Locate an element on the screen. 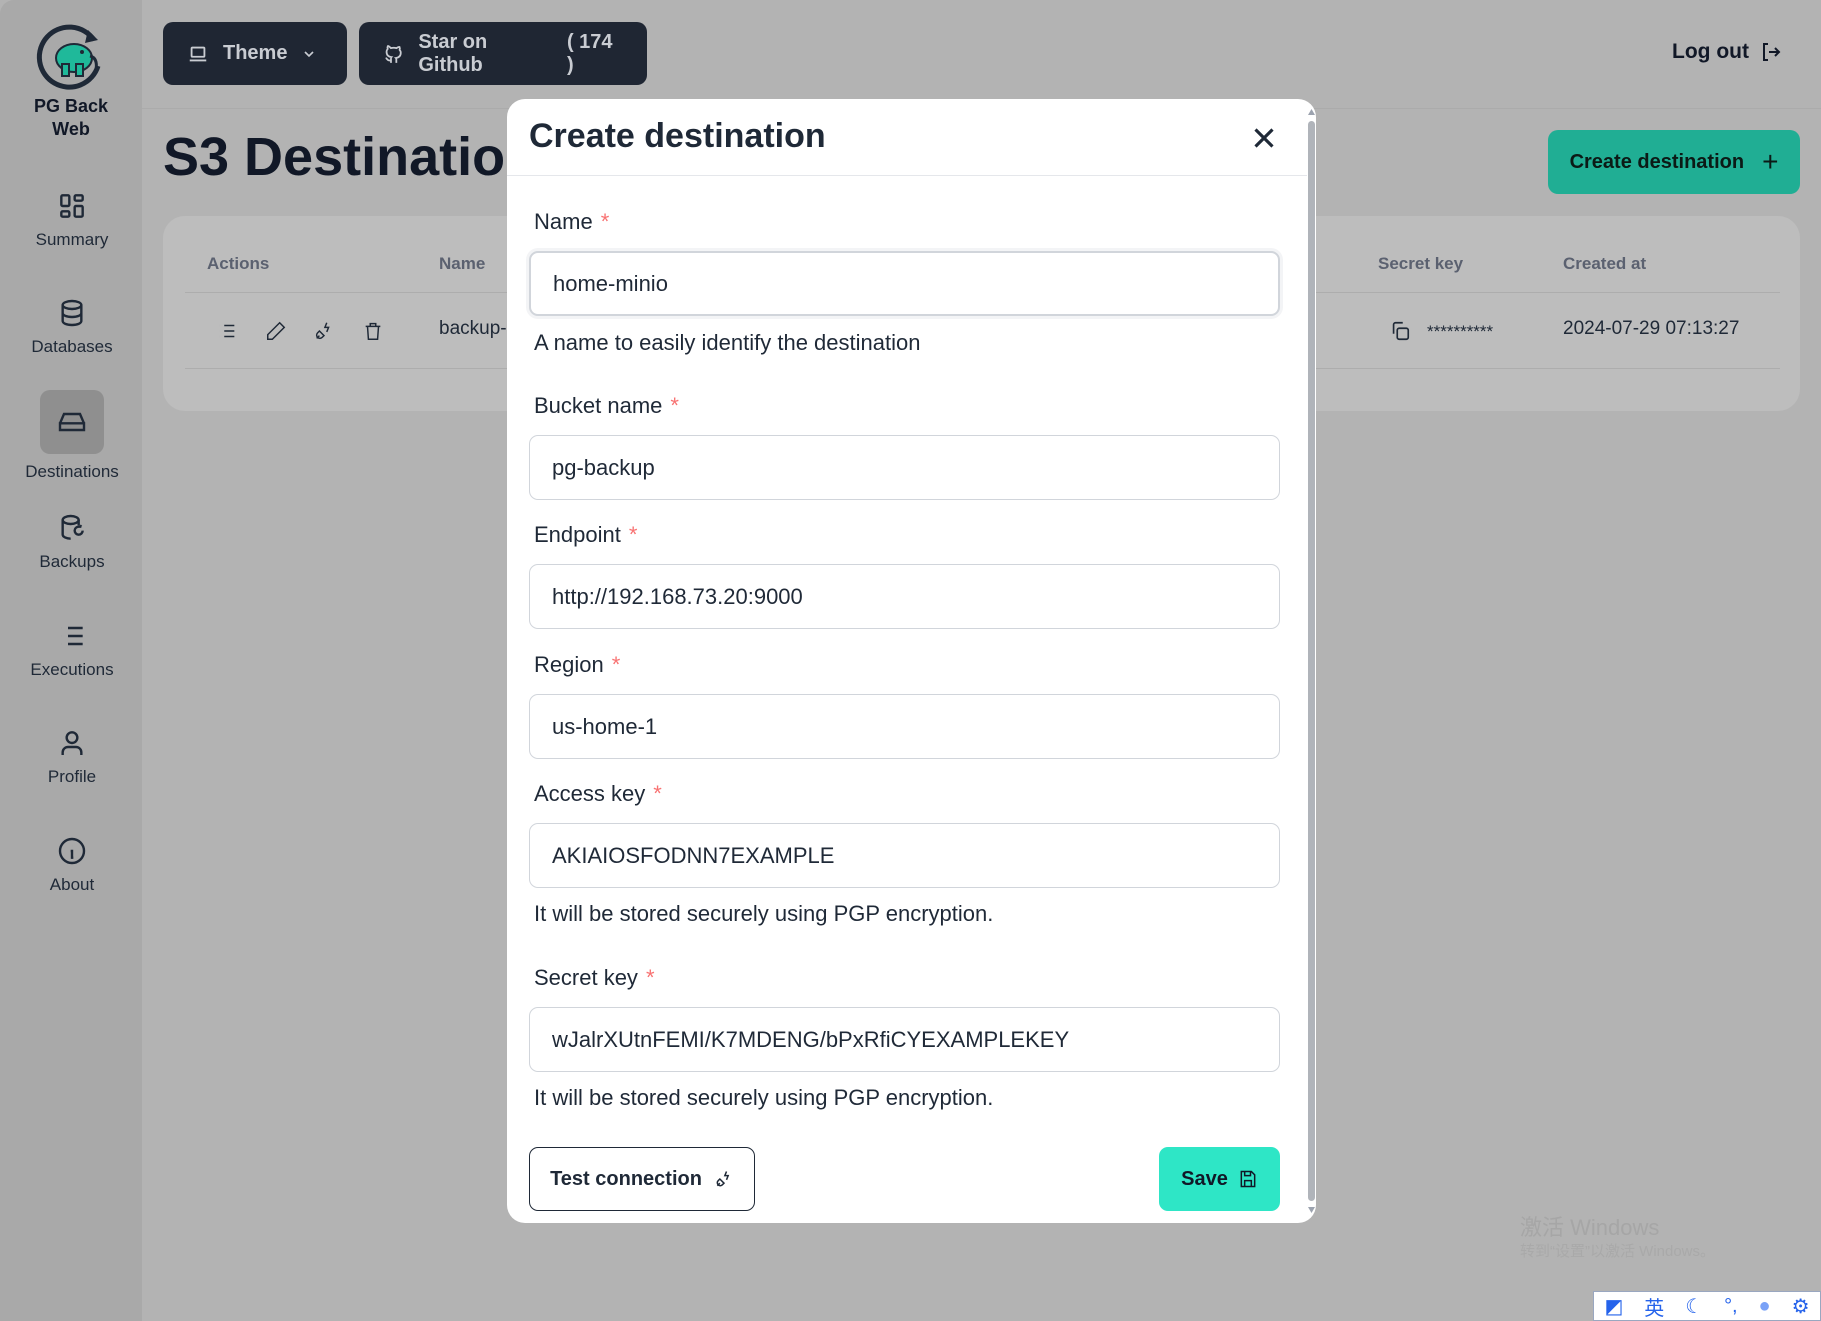 The image size is (1821, 1321). bucket-name-input is located at coordinates (904, 467).